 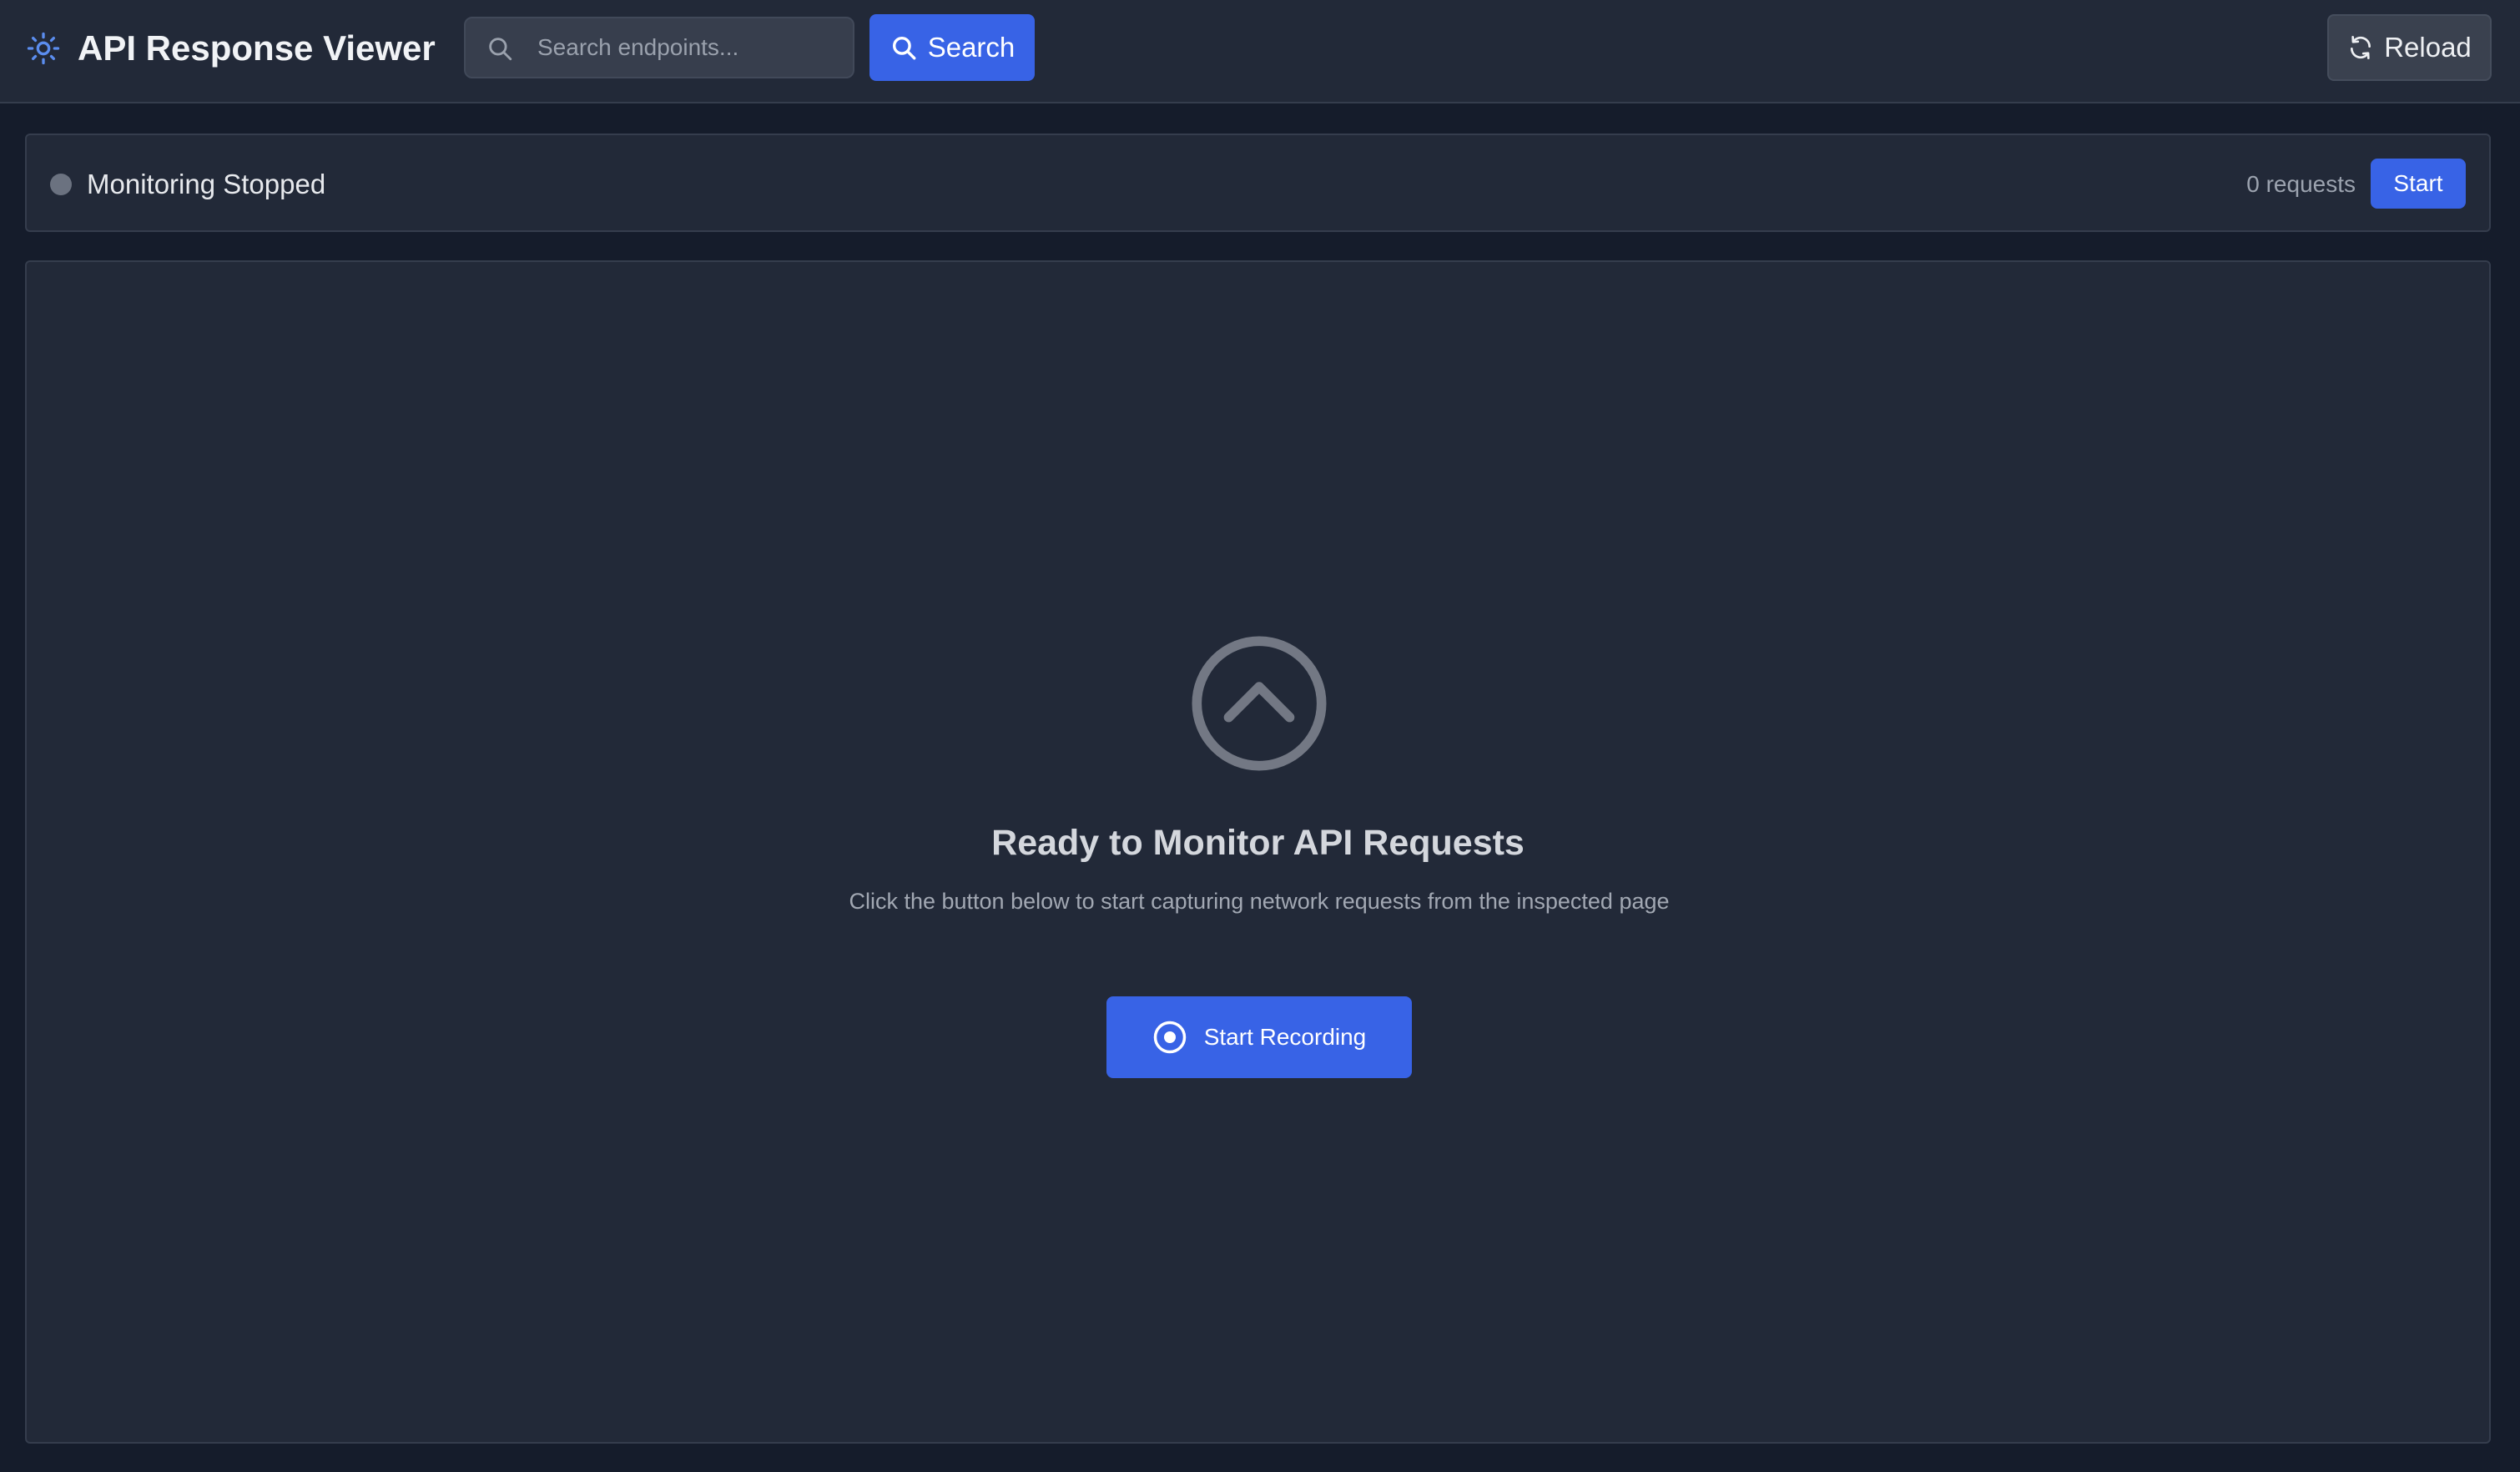 What do you see at coordinates (2428, 47) in the screenshot?
I see `reload-button-label: Reload` at bounding box center [2428, 47].